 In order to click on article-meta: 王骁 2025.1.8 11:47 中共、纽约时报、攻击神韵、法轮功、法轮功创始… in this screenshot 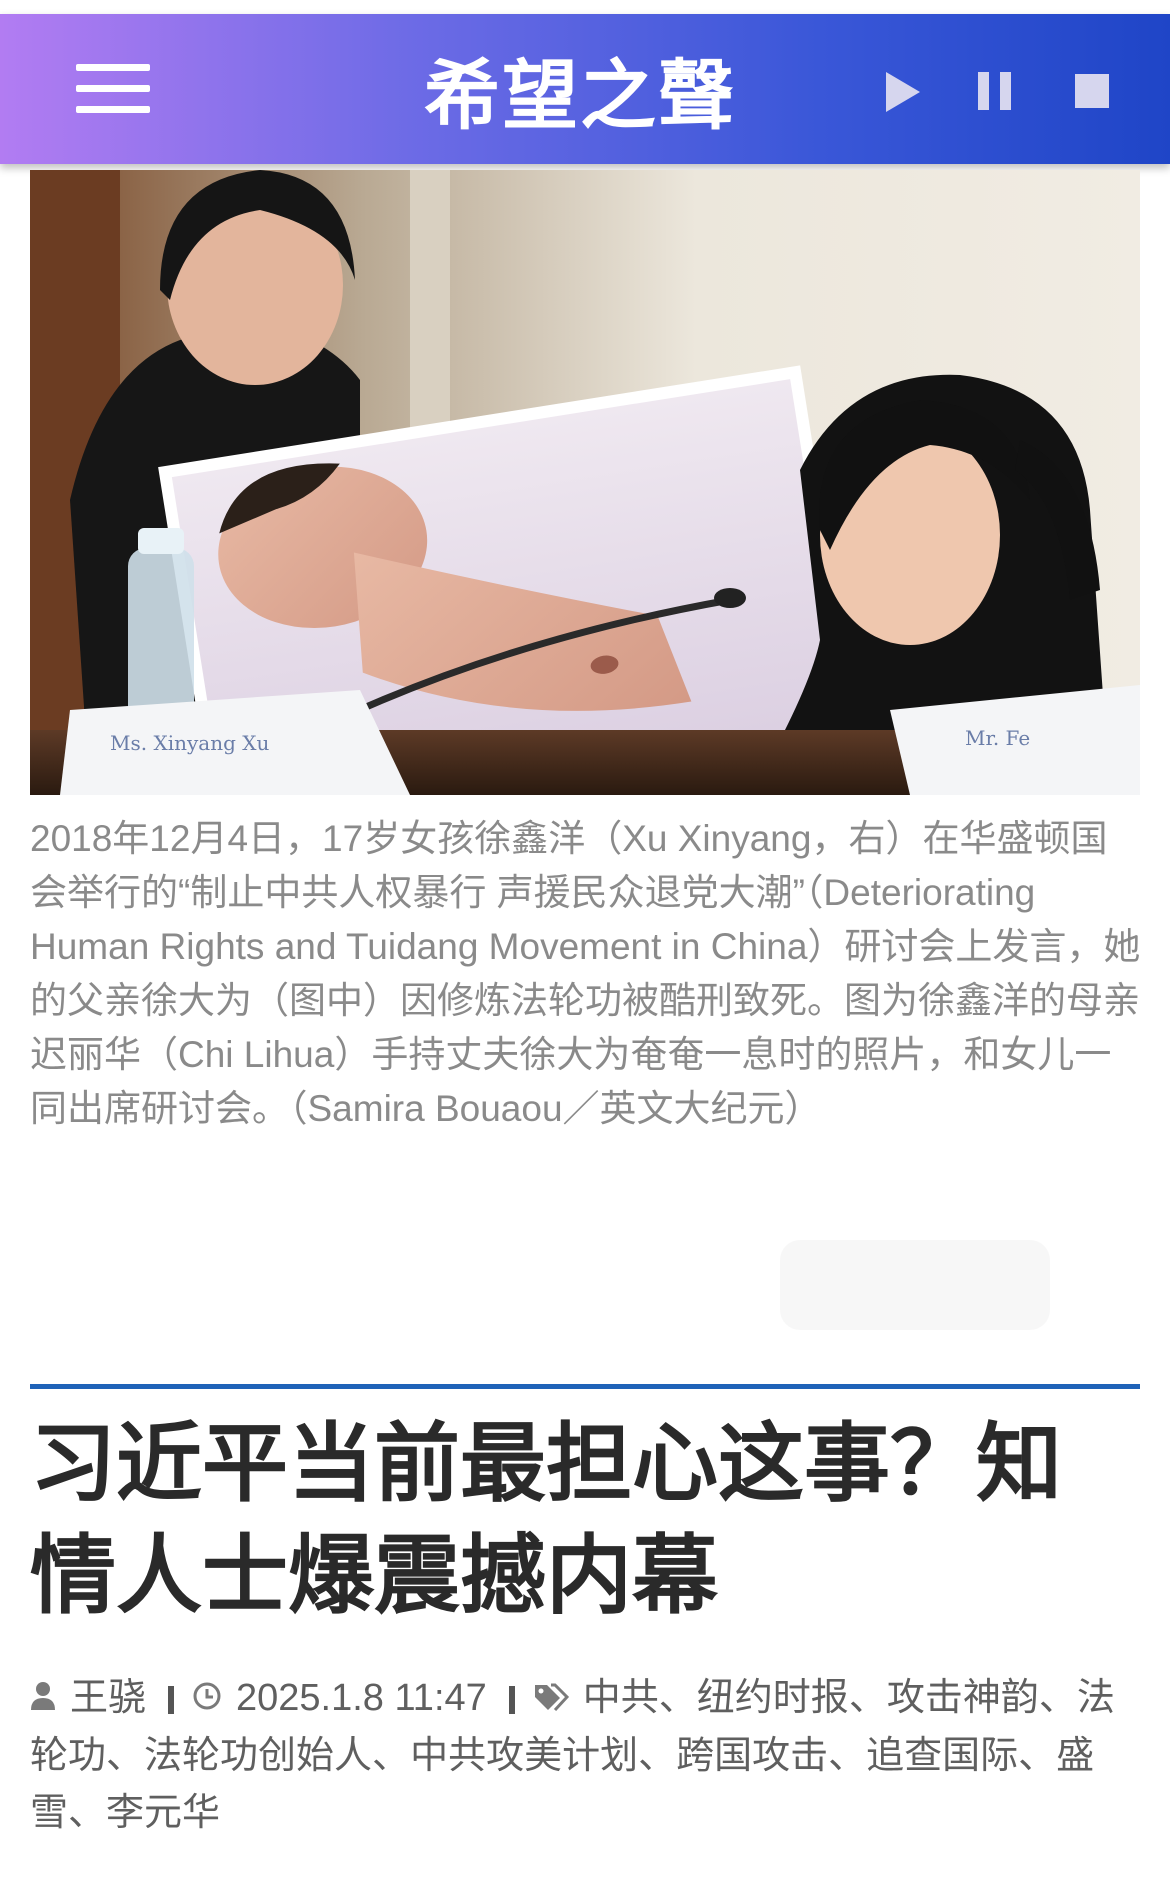, I will do `click(586, 1756)`.